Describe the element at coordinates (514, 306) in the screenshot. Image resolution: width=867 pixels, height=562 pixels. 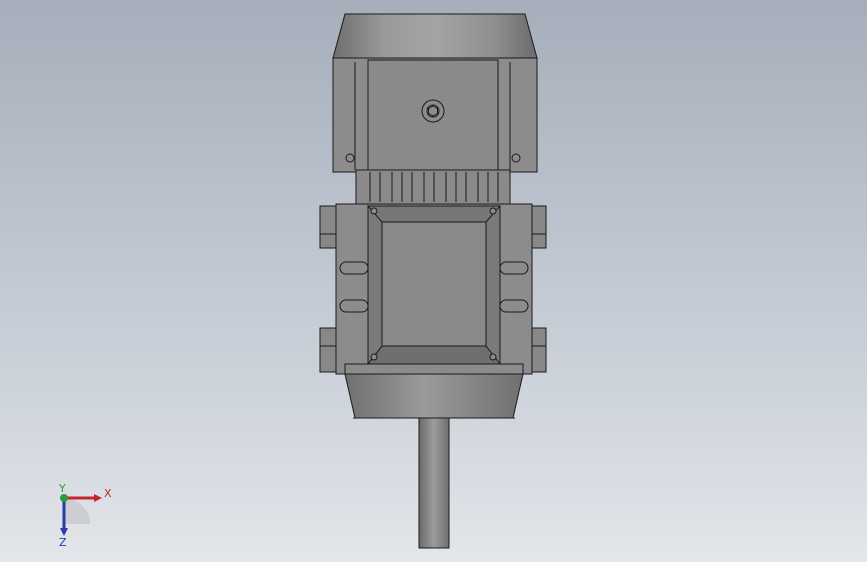
I see `slot-right-lower` at that location.